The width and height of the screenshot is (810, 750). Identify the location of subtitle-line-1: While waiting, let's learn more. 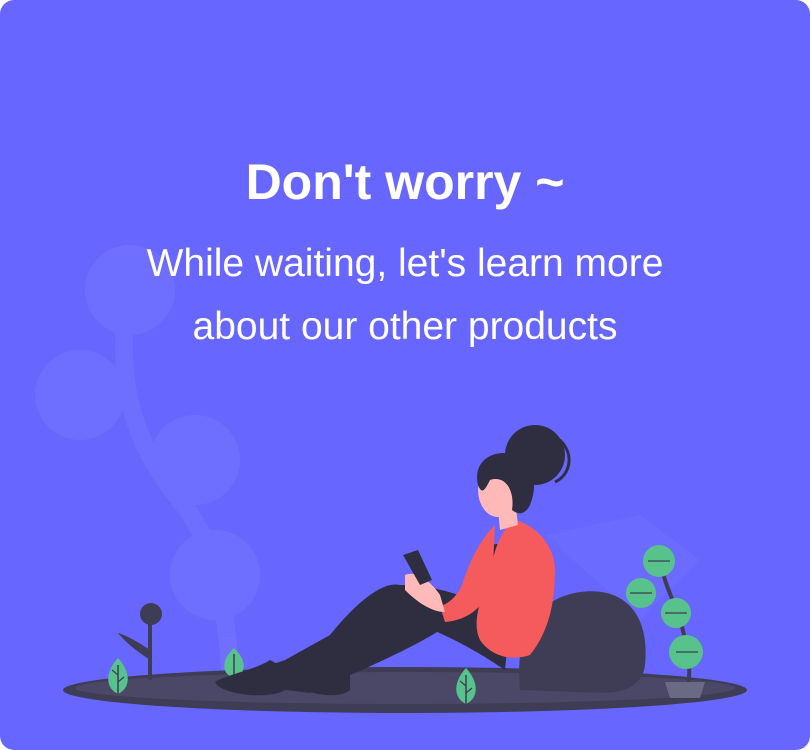
(405, 263).